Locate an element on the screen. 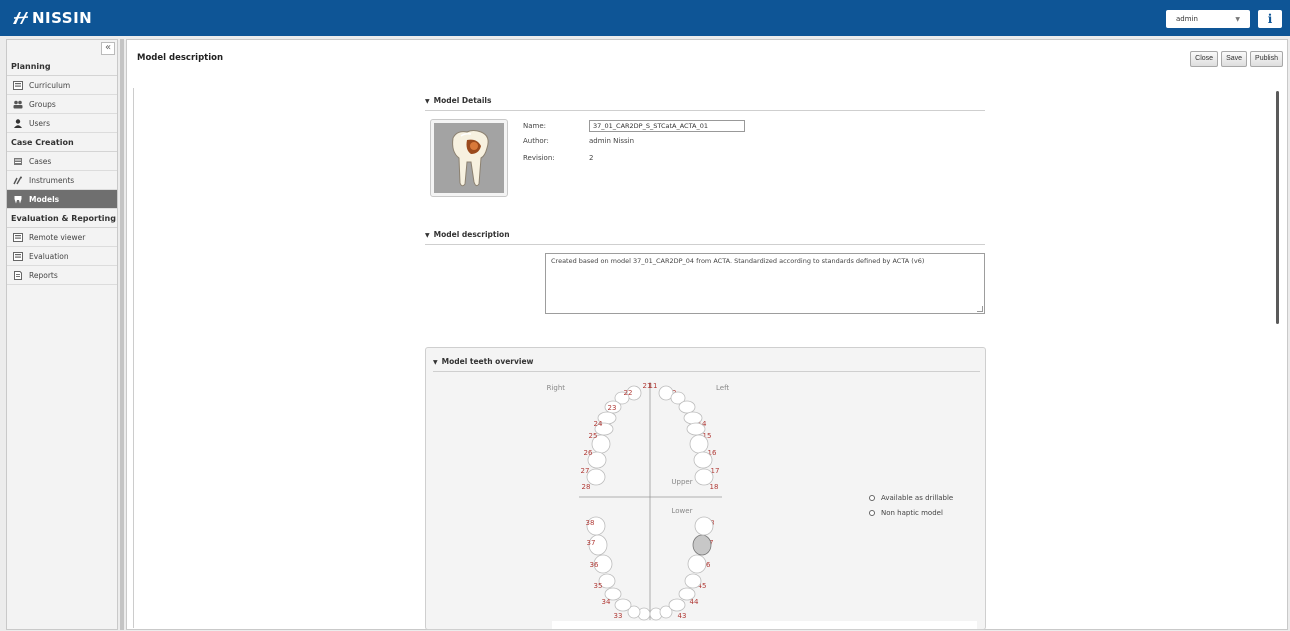 This screenshot has width=1290, height=631. user-menu-button: admin ▼ is located at coordinates (1208, 19).